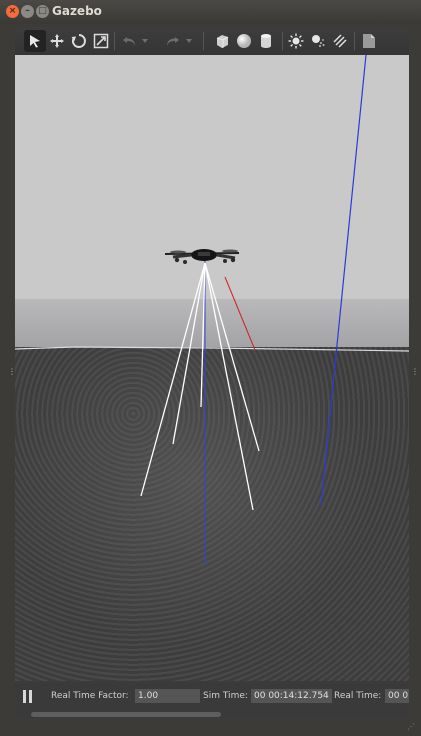 The height and width of the screenshot is (736, 421). Describe the element at coordinates (222, 41) in the screenshot. I see `box-shape-icon` at that location.